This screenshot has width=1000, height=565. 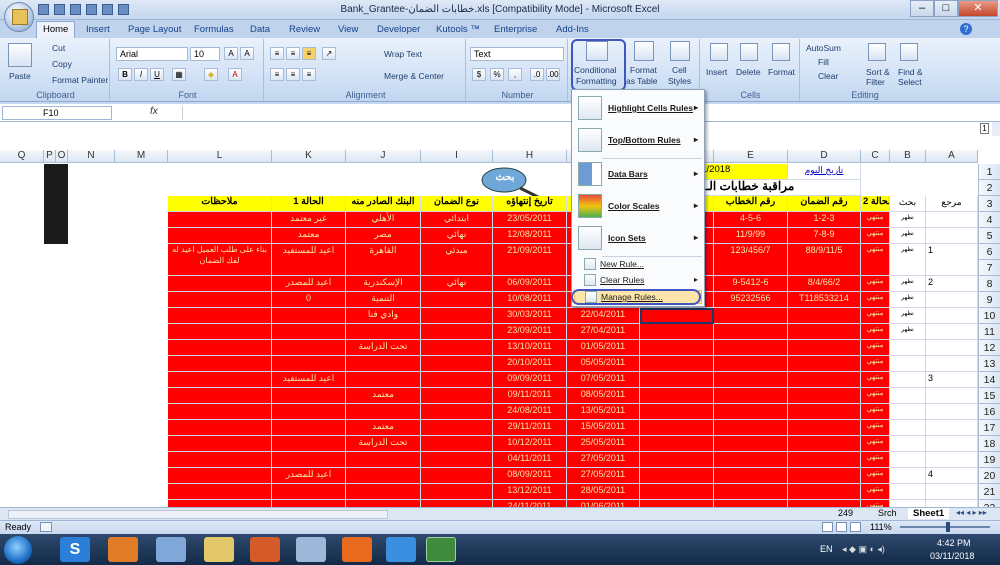 I want to click on row-header: 7, so click(x=989, y=268).